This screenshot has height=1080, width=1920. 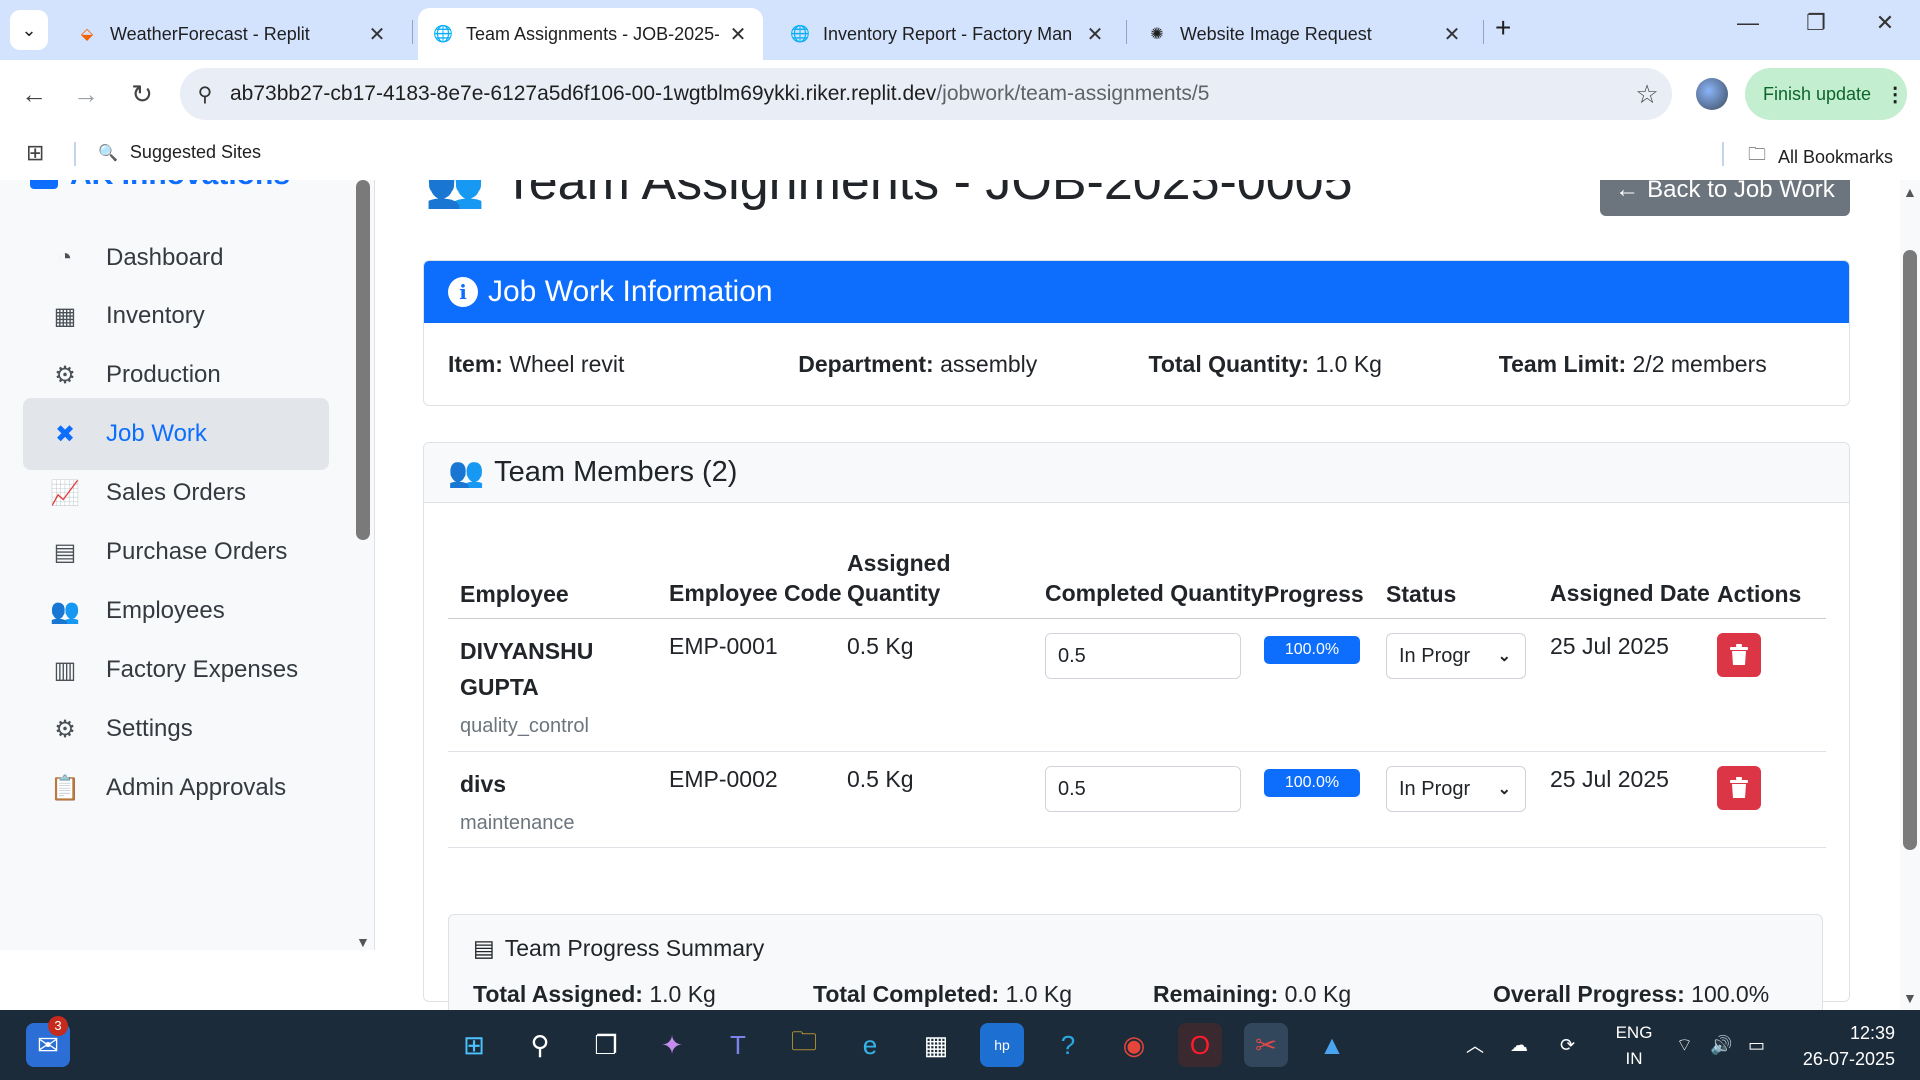 I want to click on tab-inventory-report: 🌐 Inventory Report - Factory Man ✕, so click(x=947, y=34).